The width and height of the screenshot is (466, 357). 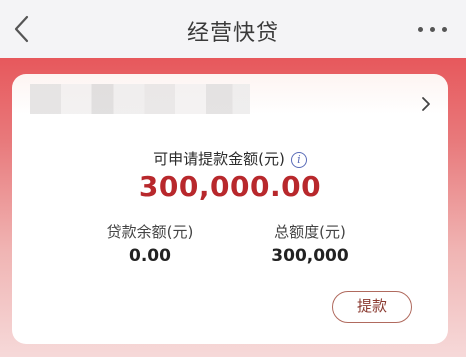 I want to click on page-title: 经营快贷, so click(x=232, y=33).